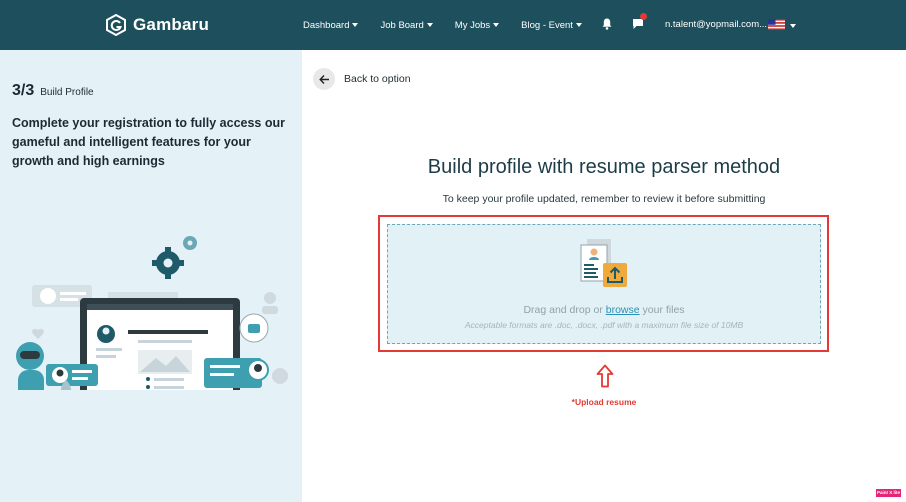 The height and width of the screenshot is (502, 906). I want to click on page-title: Build profile with resume parser method, so click(604, 167).